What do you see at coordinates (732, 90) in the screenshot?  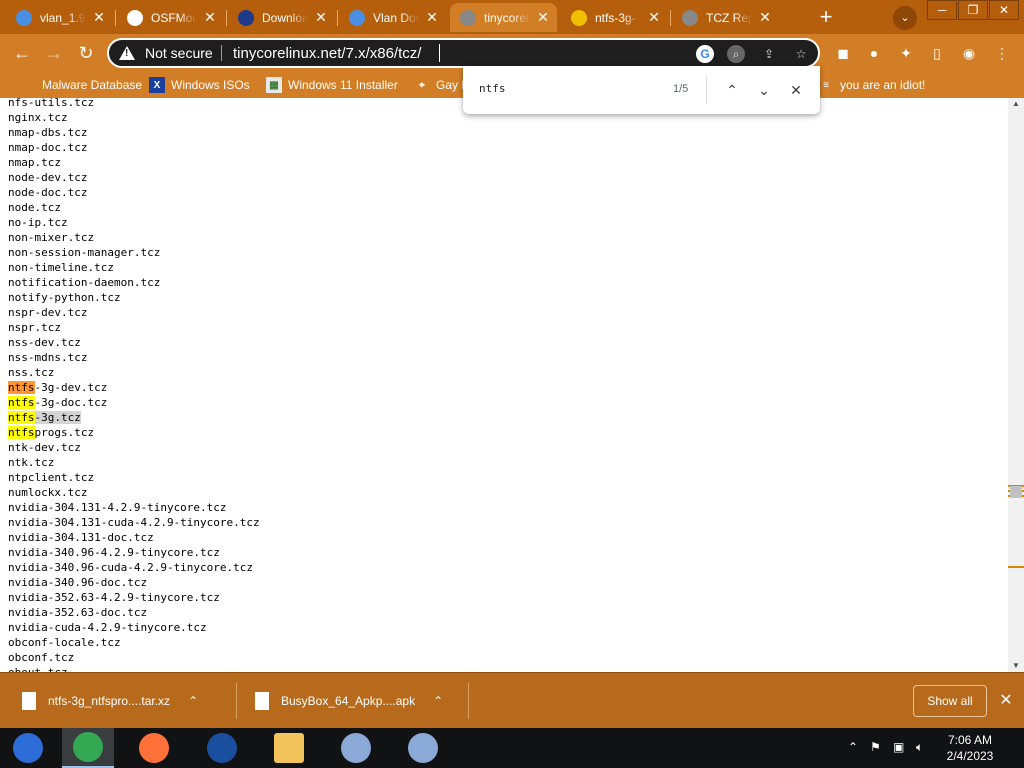 I see `find-previous-button: ⌃` at bounding box center [732, 90].